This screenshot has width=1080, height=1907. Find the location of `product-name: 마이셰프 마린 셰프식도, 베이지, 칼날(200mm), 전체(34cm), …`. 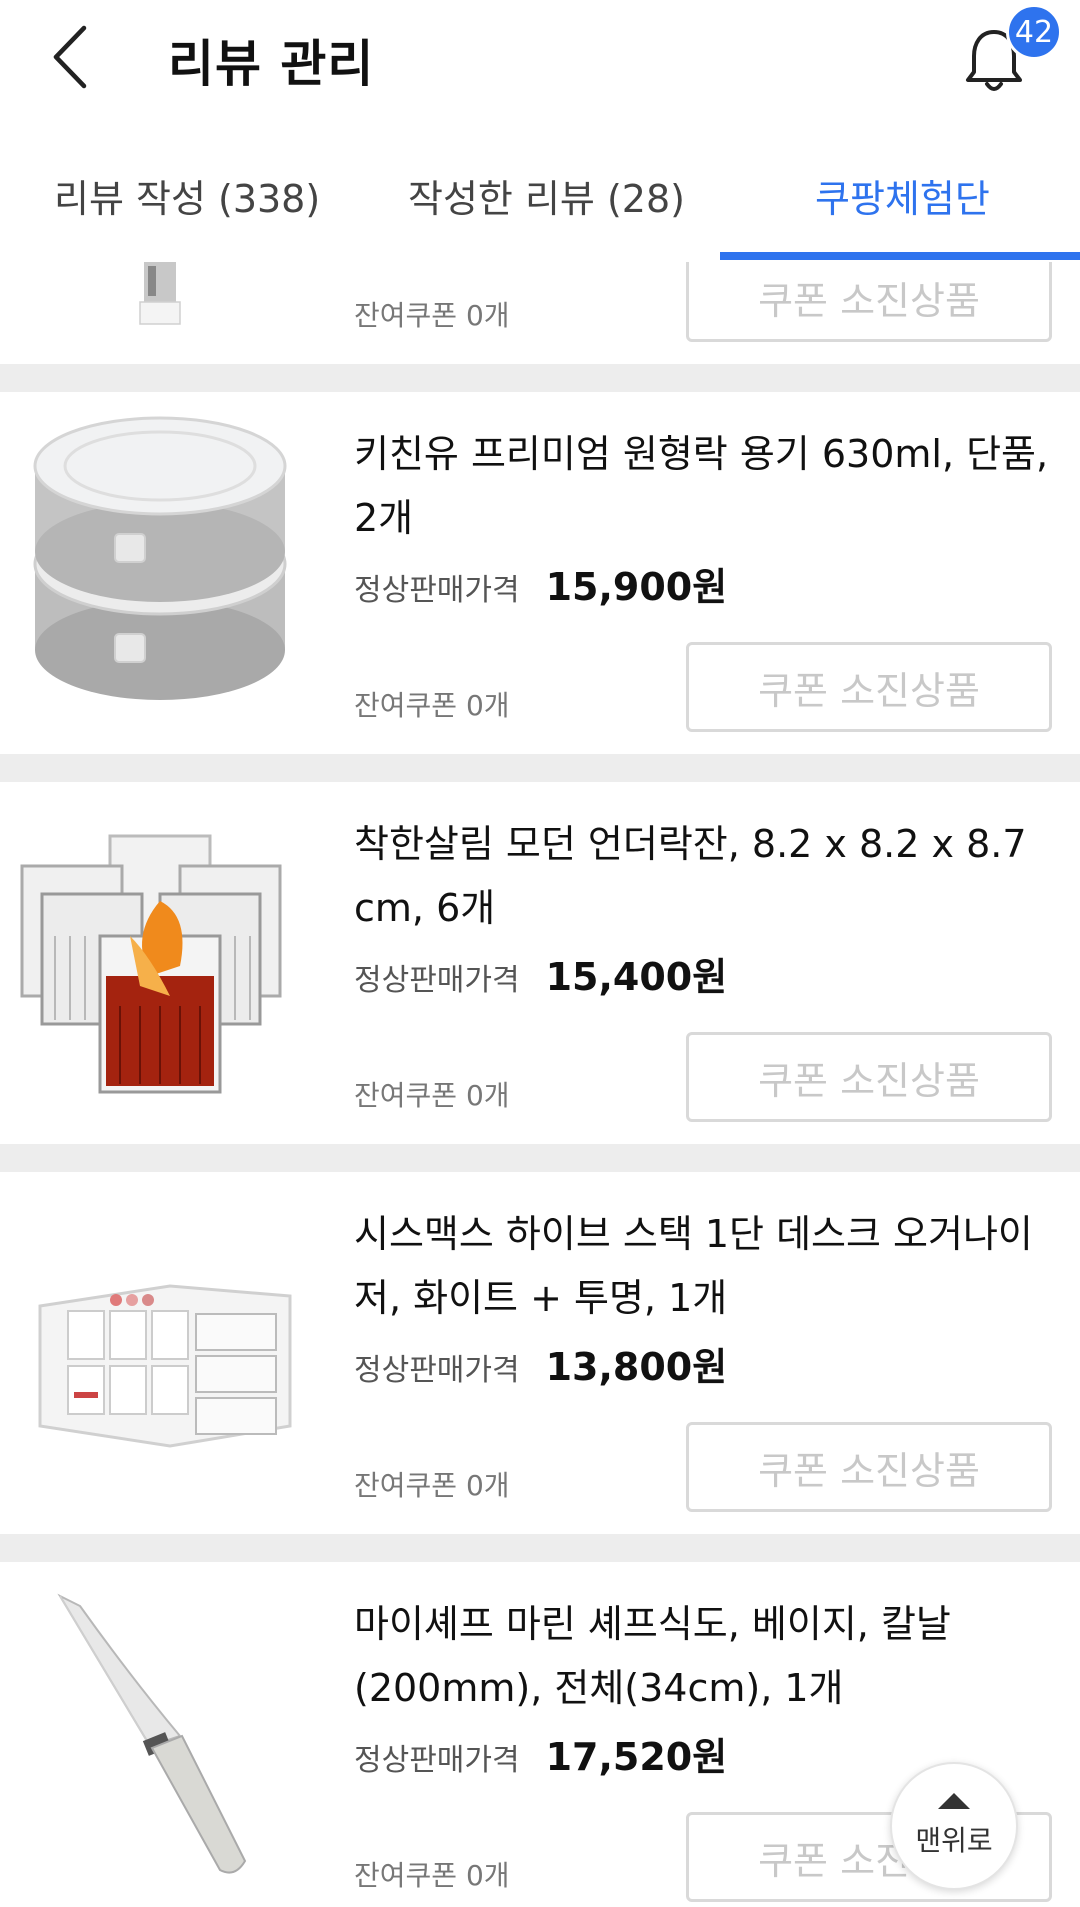

product-name: 마이셰프 마린 셰프식도, 베이지, 칼날(200mm), 전체(34cm), … is located at coordinates (652, 1656).